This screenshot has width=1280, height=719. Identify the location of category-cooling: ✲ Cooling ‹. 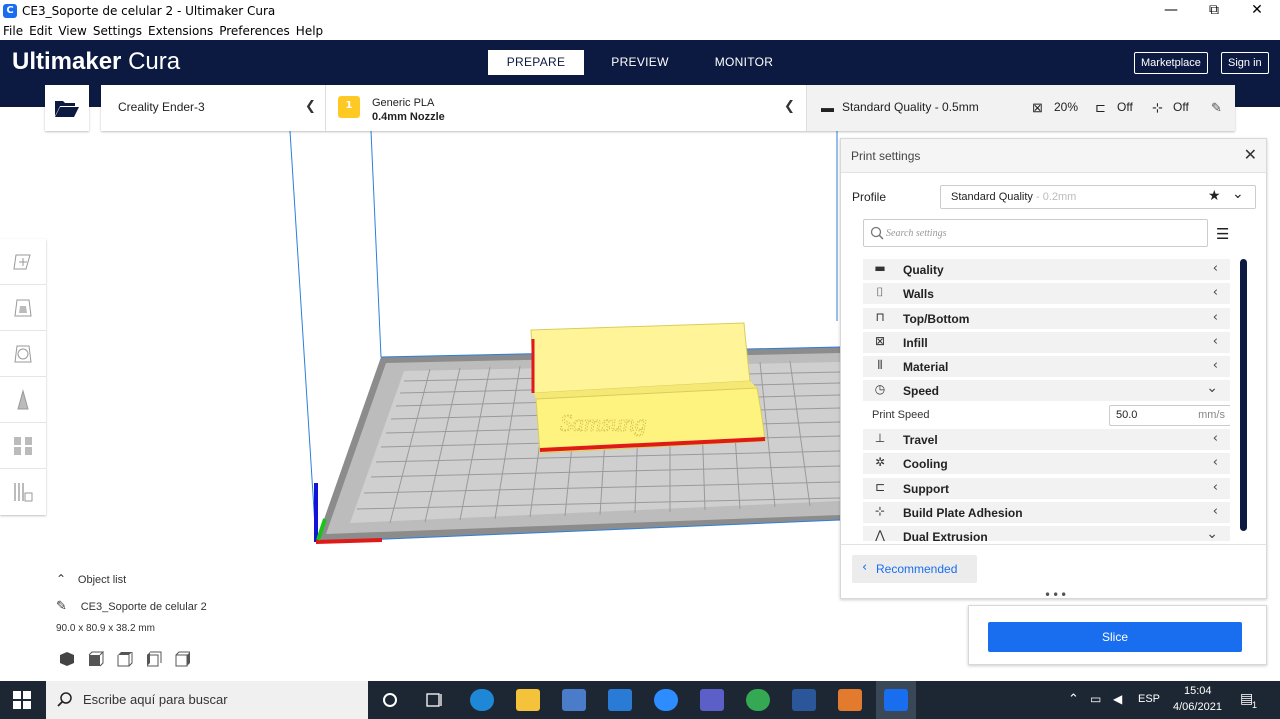
(1046, 464).